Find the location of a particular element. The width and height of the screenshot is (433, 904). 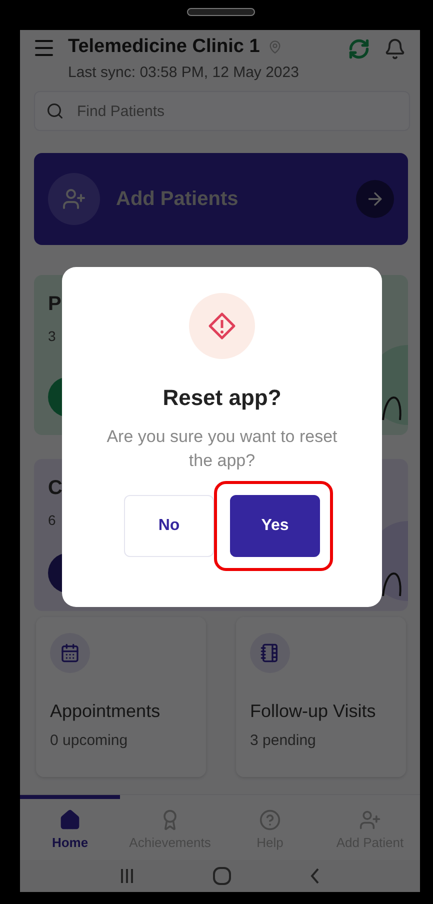

card-subtitle: 6 is located at coordinates (52, 520).